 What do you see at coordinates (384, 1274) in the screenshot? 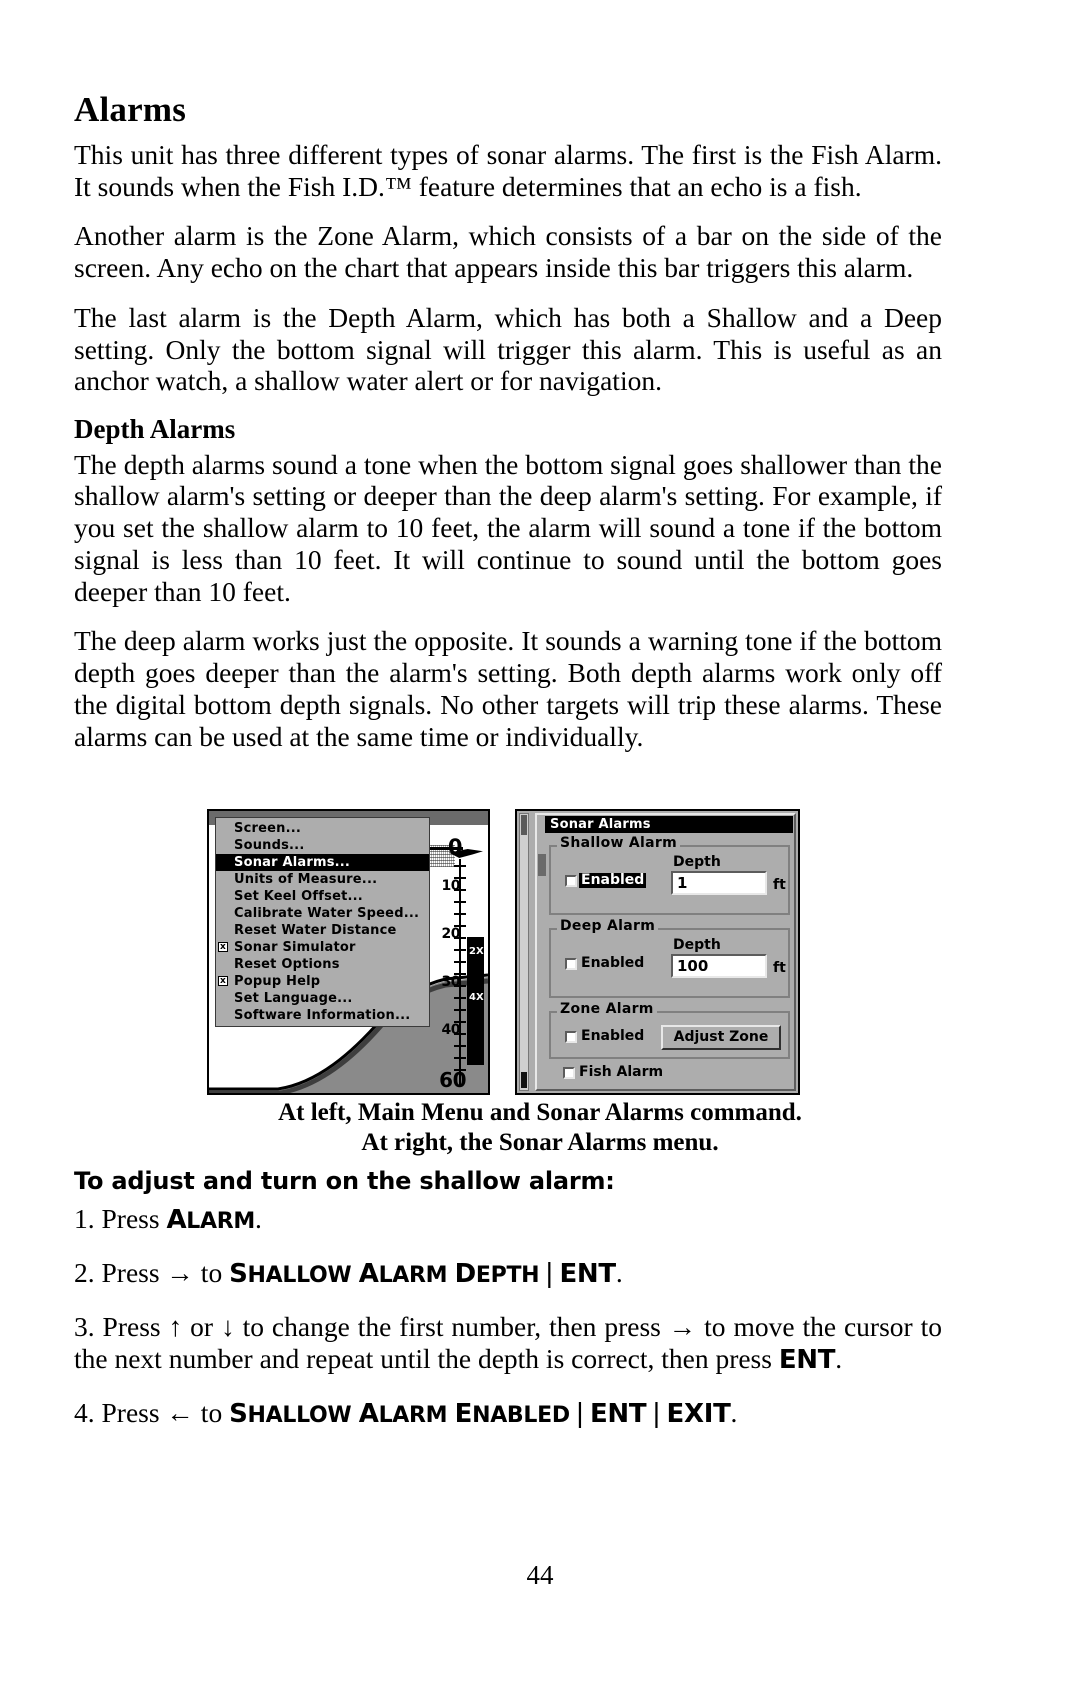
I see `key-shallow-alarm-depth: SHALLOW ALARM DEPTH` at bounding box center [384, 1274].